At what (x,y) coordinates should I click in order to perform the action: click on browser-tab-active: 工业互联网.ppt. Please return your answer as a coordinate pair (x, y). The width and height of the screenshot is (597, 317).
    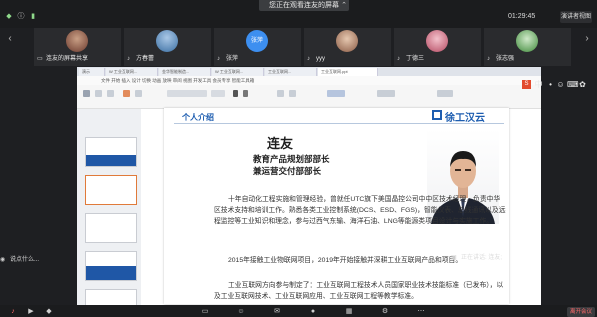
    Looking at the image, I should click on (348, 72).